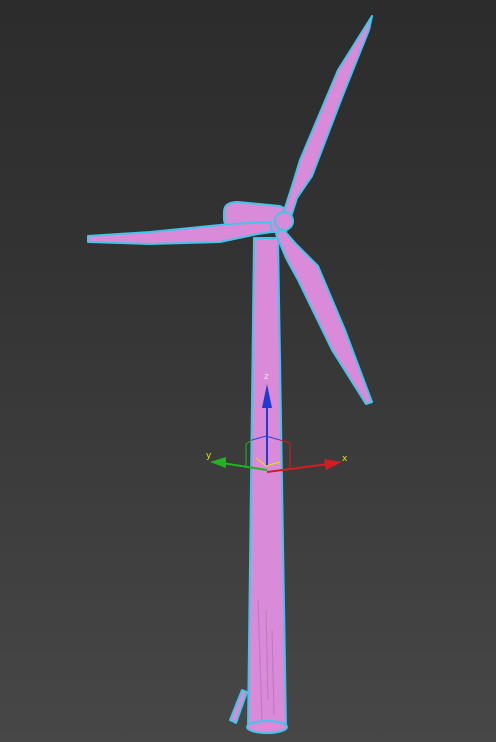 The width and height of the screenshot is (496, 742). What do you see at coordinates (327, 118) in the screenshot?
I see `blade-upper` at bounding box center [327, 118].